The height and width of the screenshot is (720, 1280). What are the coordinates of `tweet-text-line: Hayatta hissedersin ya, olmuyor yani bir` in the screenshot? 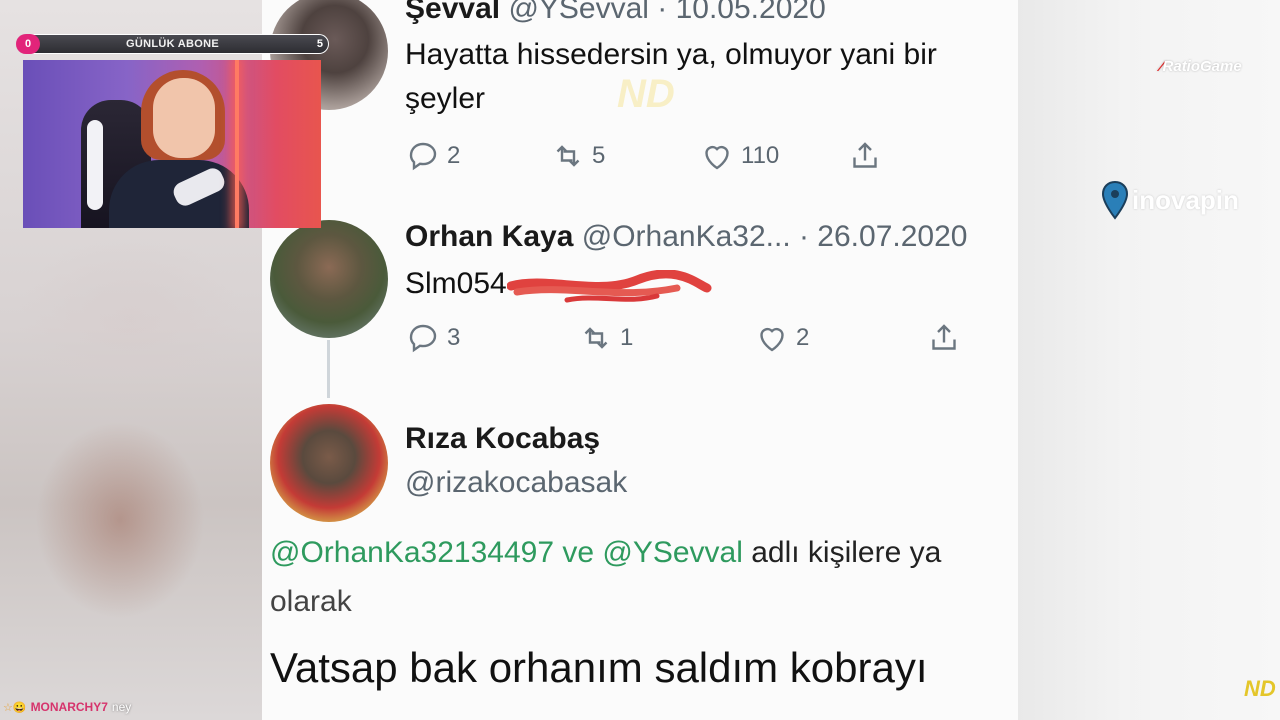 It's located at (671, 54).